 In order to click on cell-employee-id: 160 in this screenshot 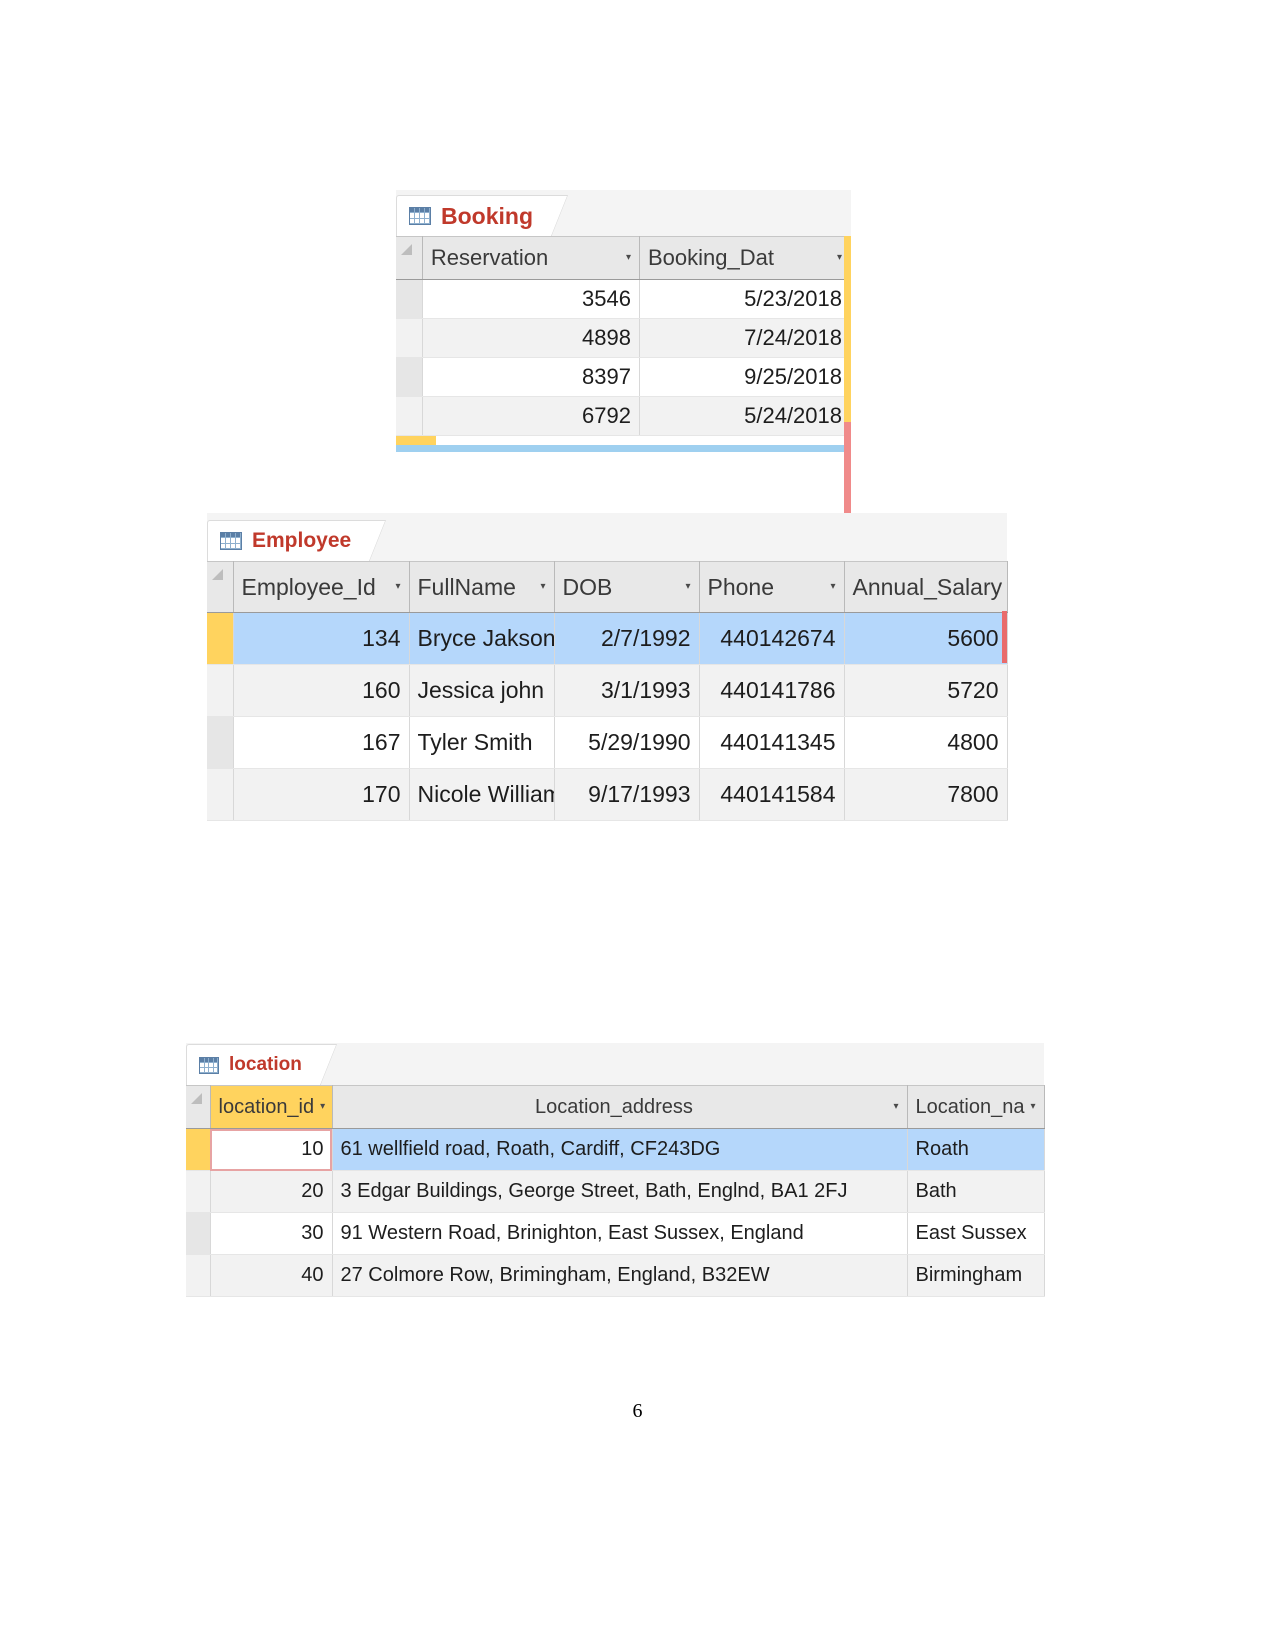, I will do `click(321, 690)`.